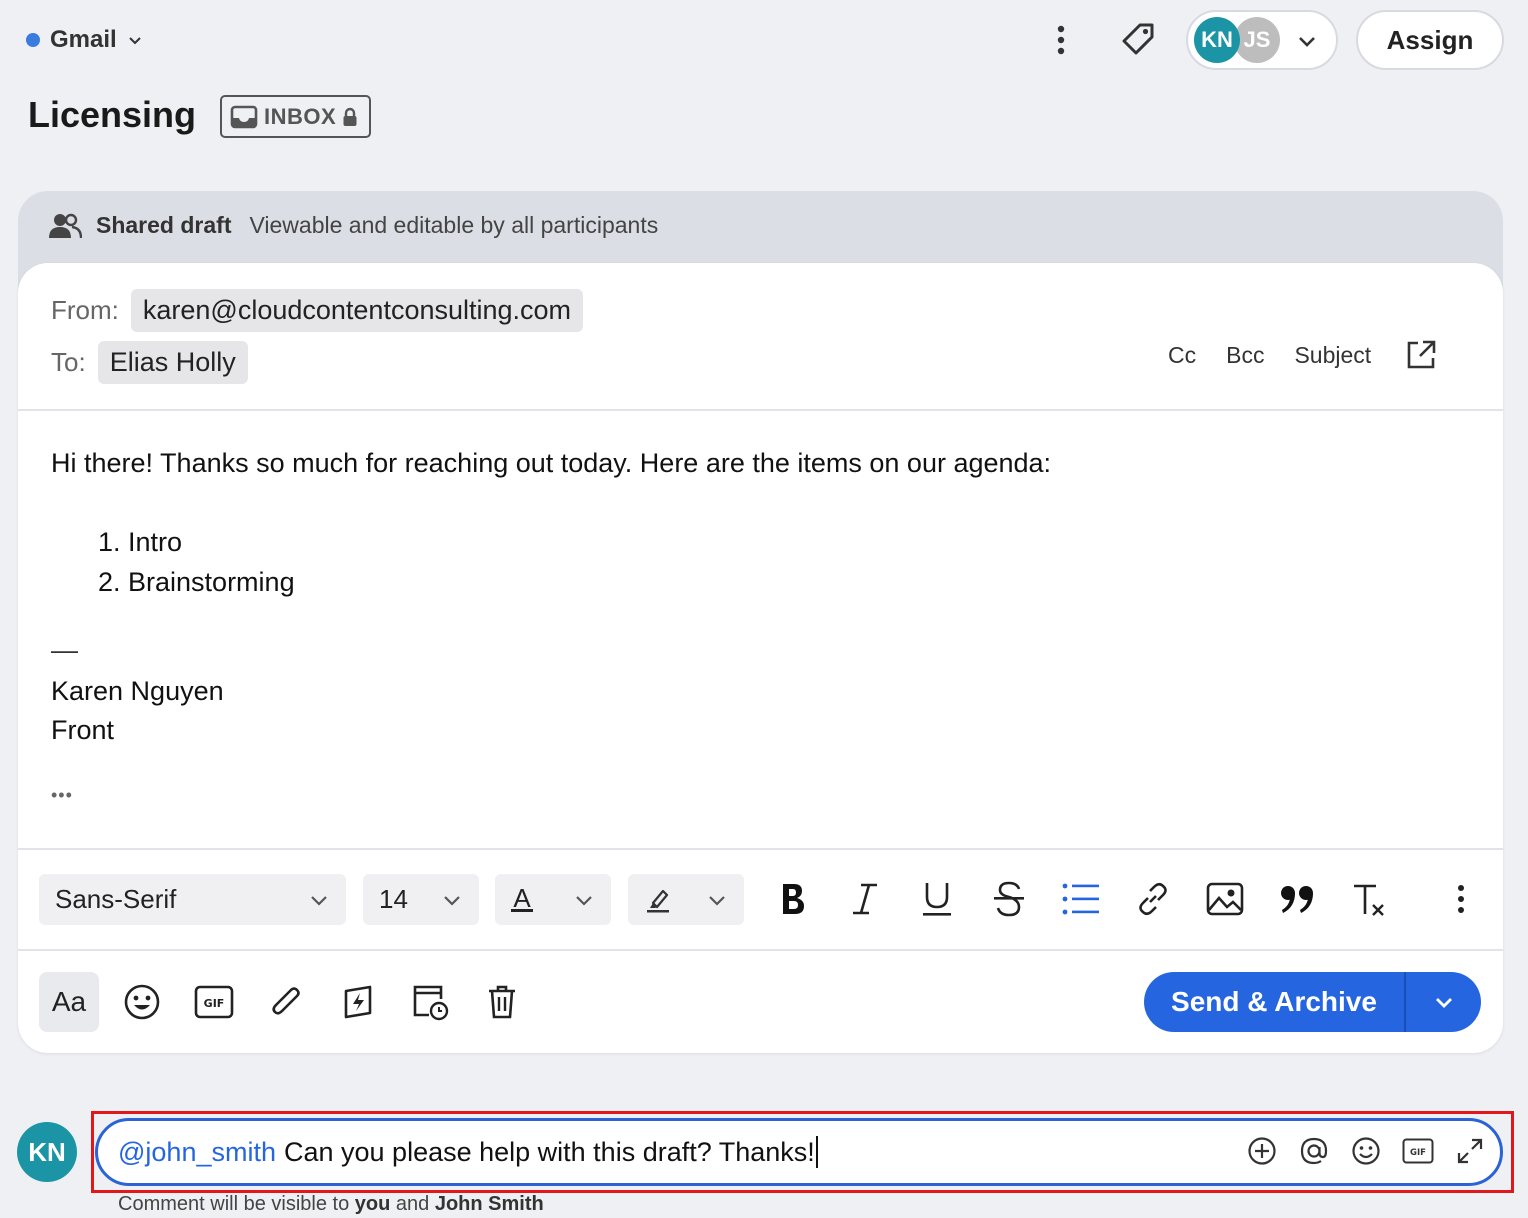 This screenshot has height=1218, width=1528. I want to click on highlighter-icon, so click(658, 900).